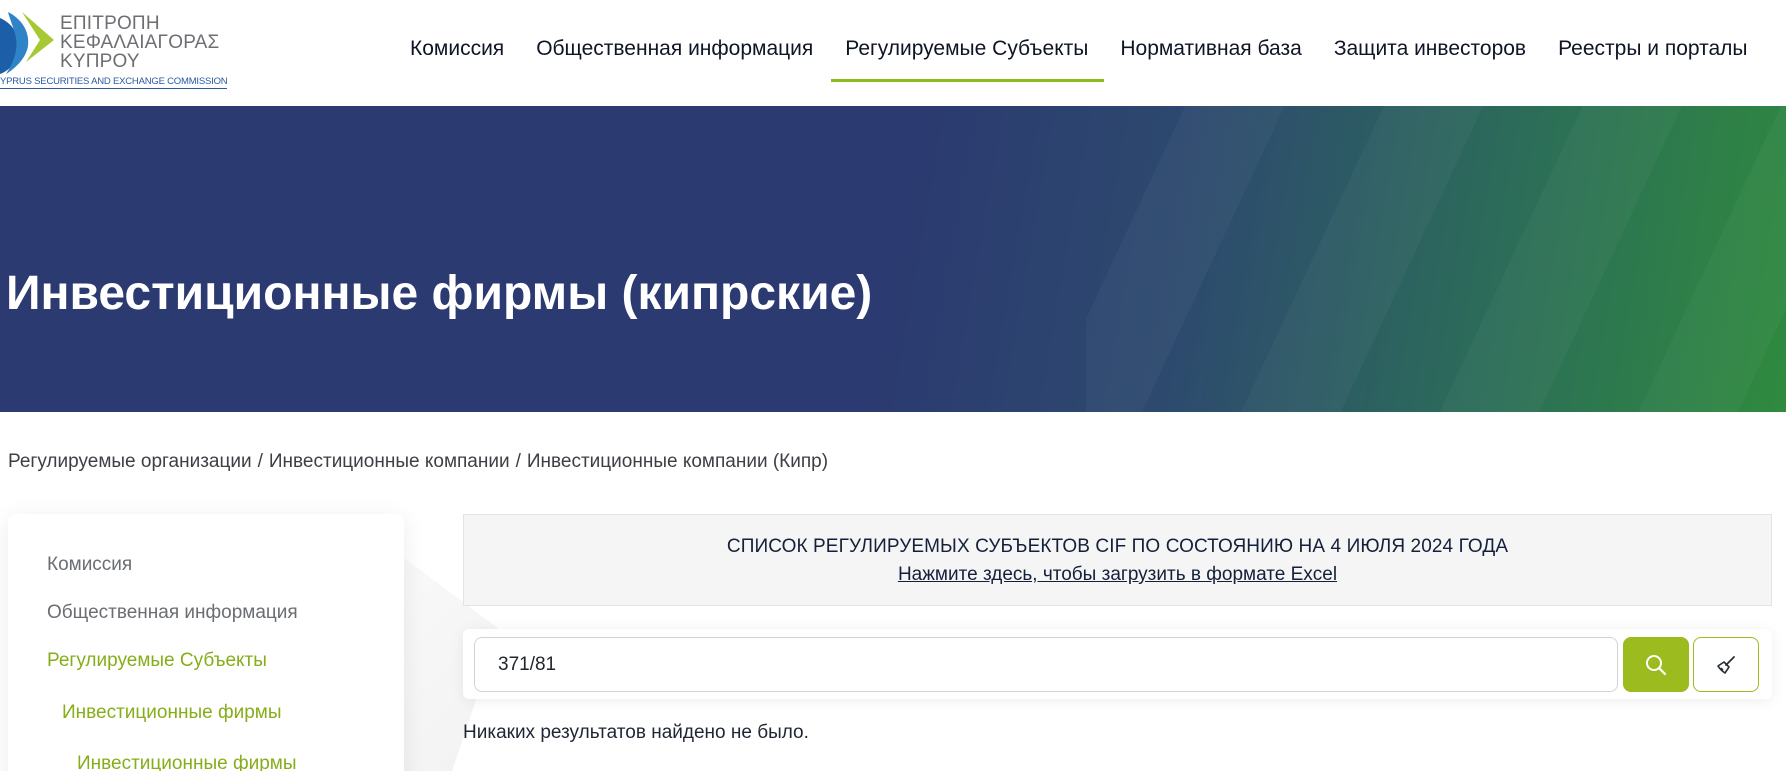 The height and width of the screenshot is (771, 1786). Describe the element at coordinates (636, 732) in the screenshot. I see `no-results-message: Никаких результатов найдено не было.` at that location.